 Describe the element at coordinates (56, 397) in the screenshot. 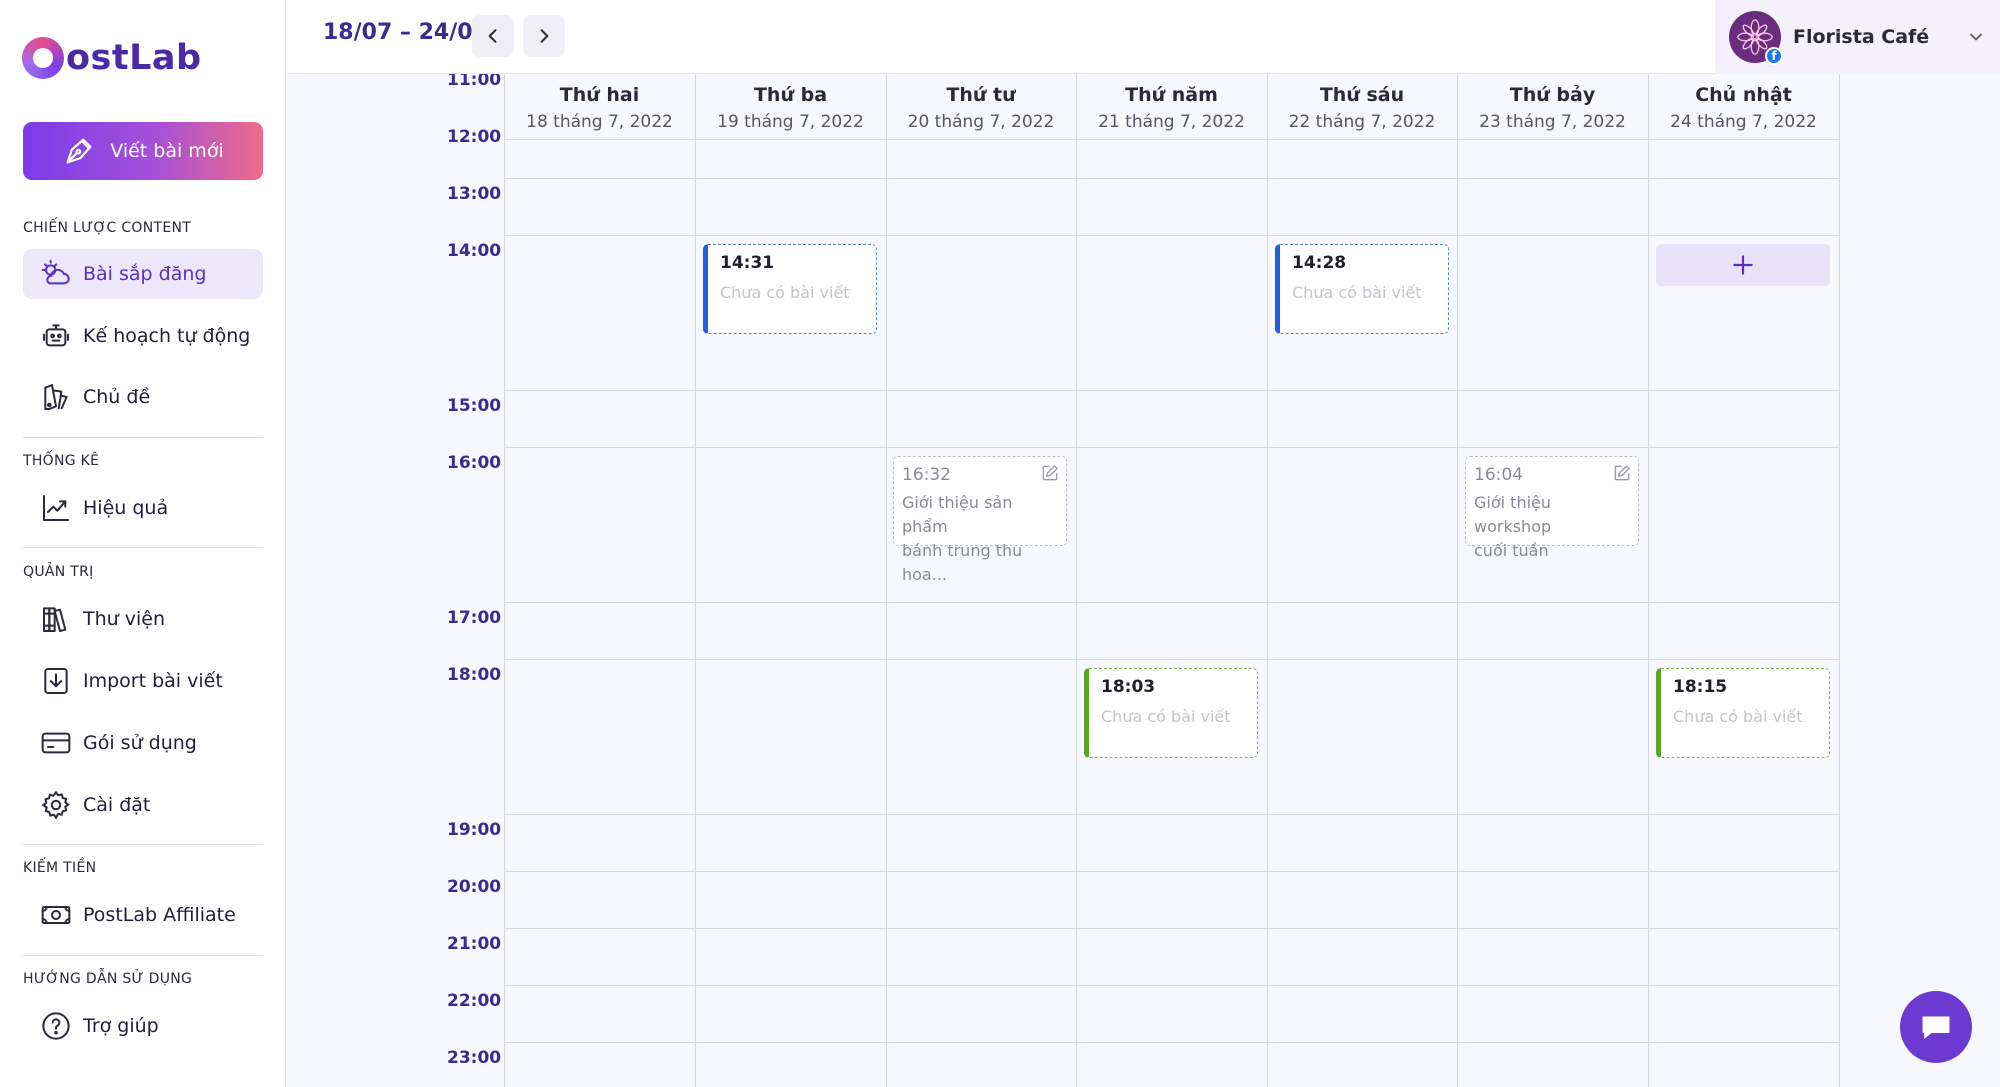

I see `swatch-icon` at that location.